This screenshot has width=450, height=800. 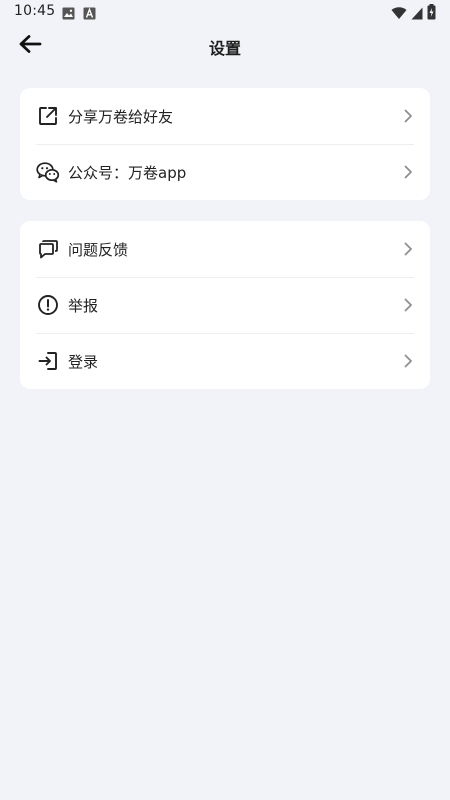 I want to click on share-app-item: 分享万卷给好友, so click(x=225, y=116).